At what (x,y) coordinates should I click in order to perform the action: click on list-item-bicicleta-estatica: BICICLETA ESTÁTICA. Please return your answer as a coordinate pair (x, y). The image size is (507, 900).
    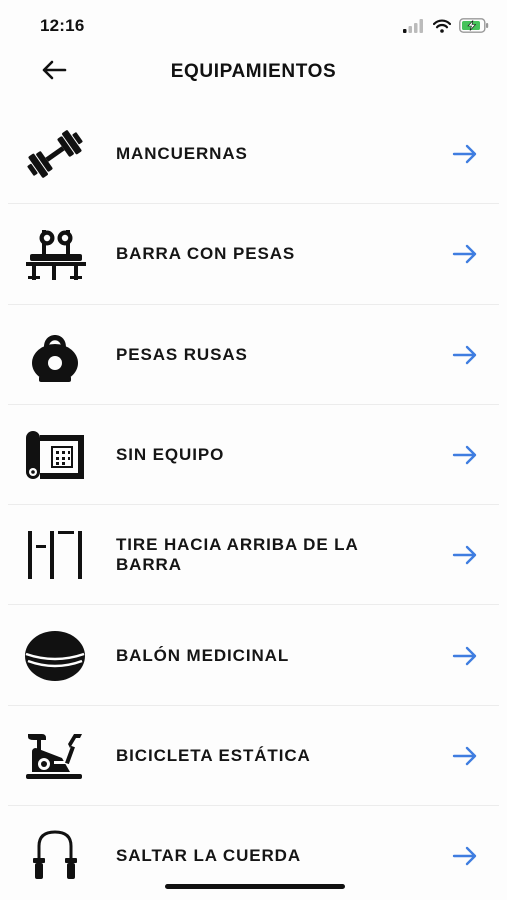
    Looking at the image, I should click on (253, 756).